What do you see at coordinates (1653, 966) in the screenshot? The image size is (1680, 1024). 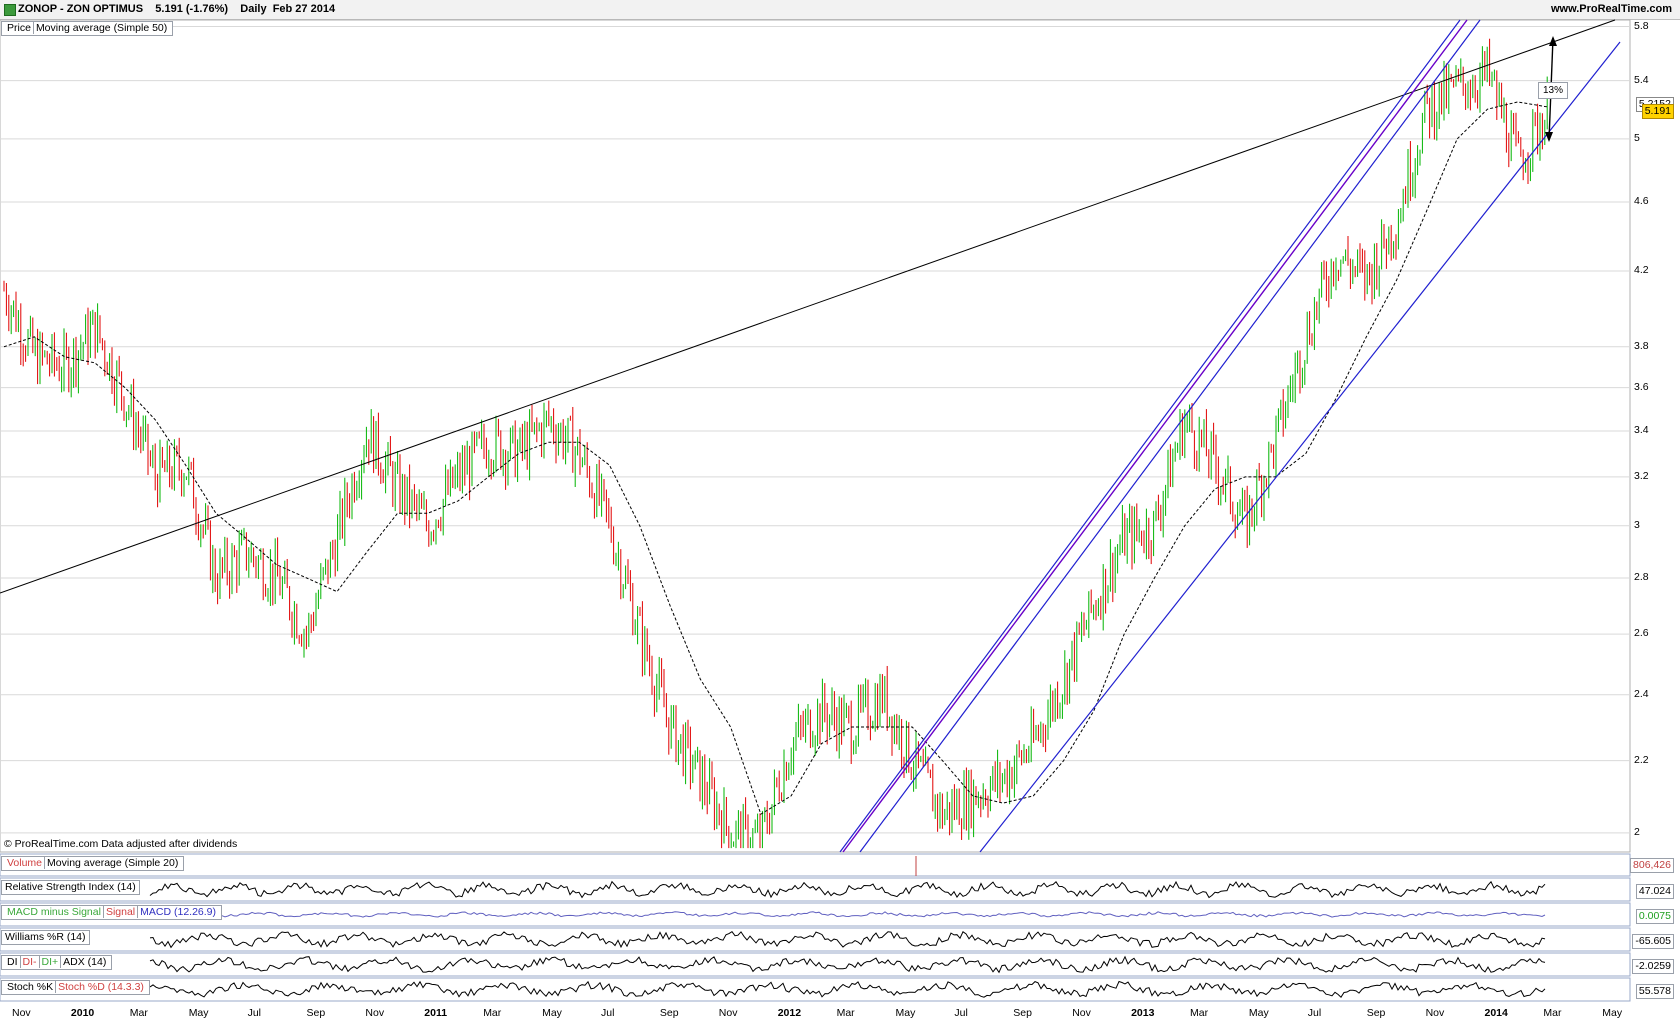 I see `dmi-value: -2.0259` at bounding box center [1653, 966].